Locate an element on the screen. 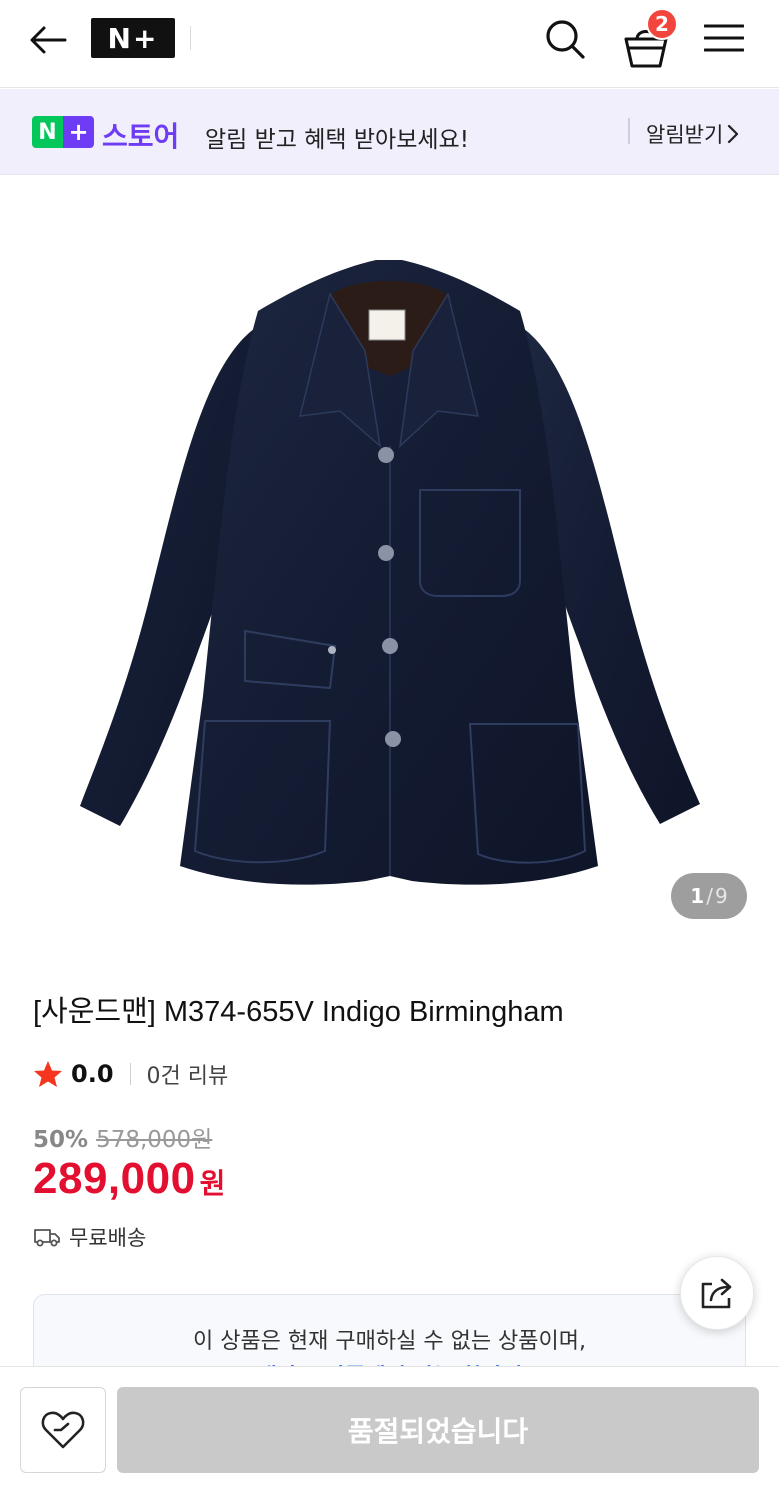 Image resolution: width=779 pixels, height=1500 pixels. price-row: 289,000 원 is located at coordinates (129, 1179).